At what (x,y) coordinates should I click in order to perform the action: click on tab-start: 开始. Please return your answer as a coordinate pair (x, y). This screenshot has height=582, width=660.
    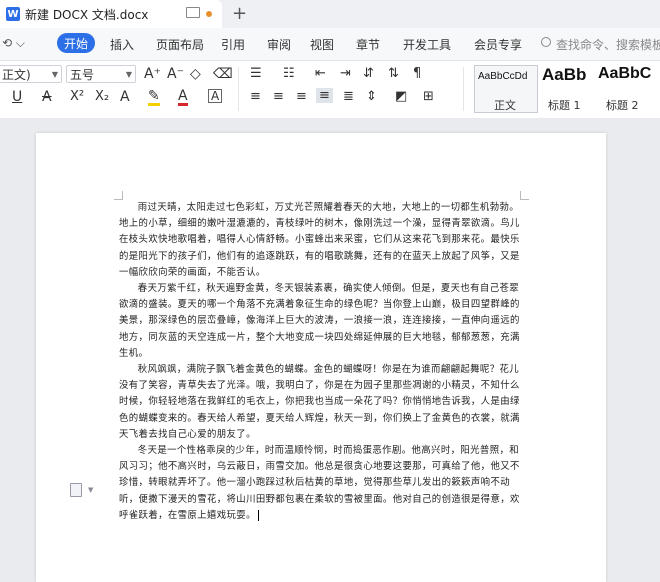
    Looking at the image, I should click on (76, 43).